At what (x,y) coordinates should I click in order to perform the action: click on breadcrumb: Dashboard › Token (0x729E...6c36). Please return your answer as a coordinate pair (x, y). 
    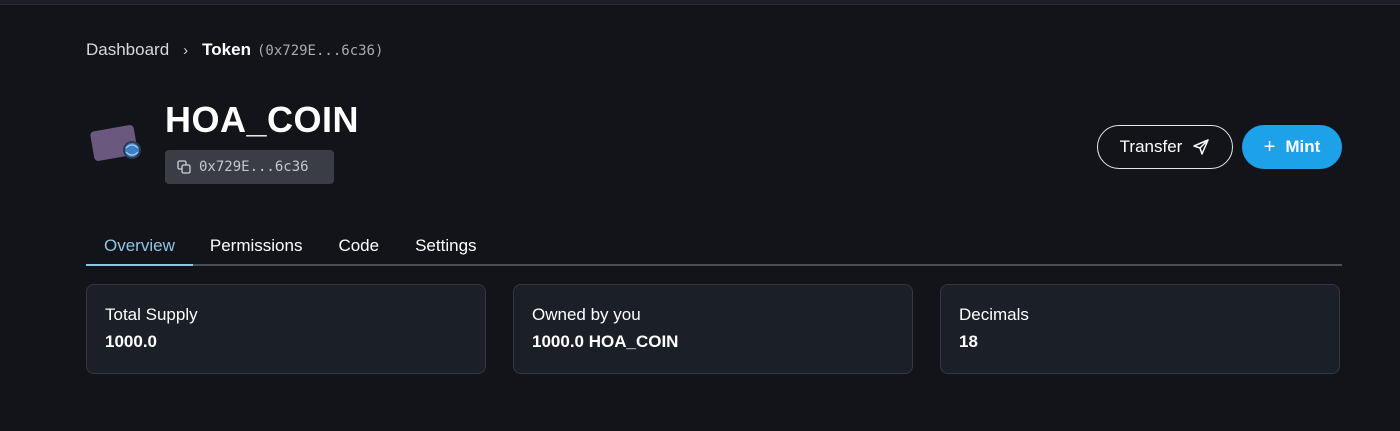
    Looking at the image, I should click on (234, 50).